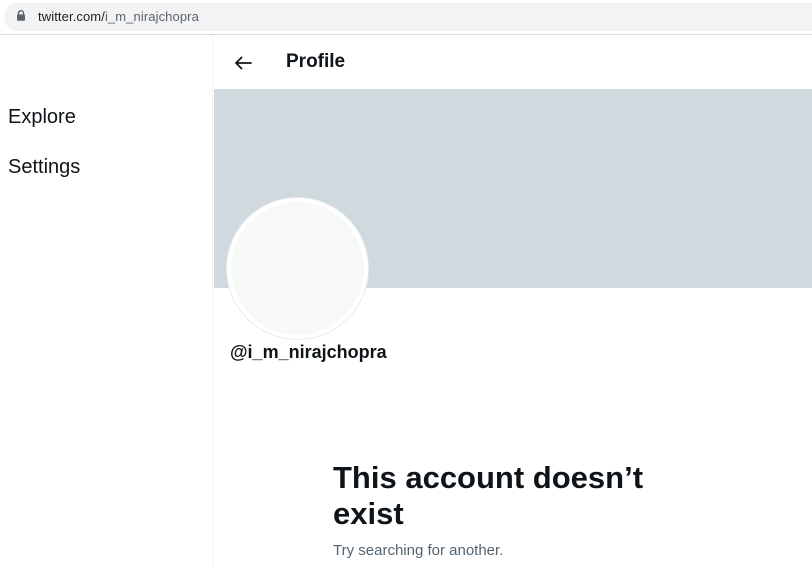 The image size is (812, 568). I want to click on back-button, so click(243, 63).